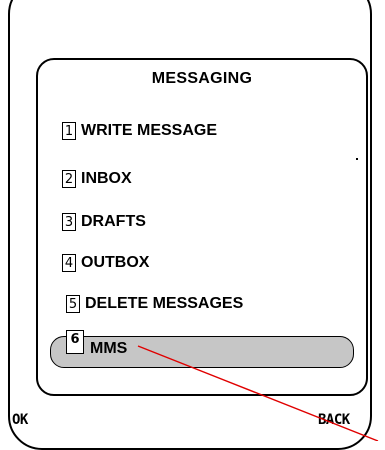 Image resolution: width=385 pixels, height=450 pixels. Describe the element at coordinates (149, 130) in the screenshot. I see `menu-item-label: WRITE MESSAGE` at that location.